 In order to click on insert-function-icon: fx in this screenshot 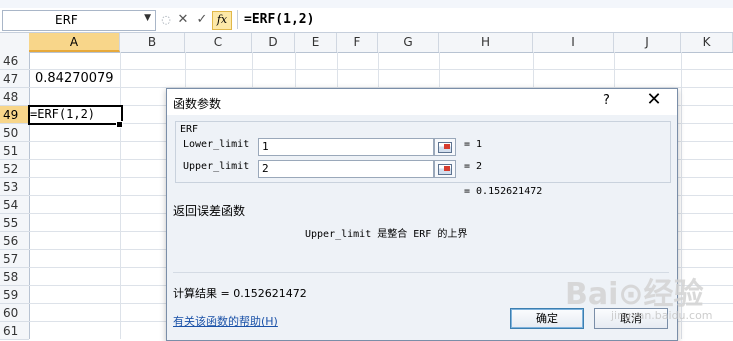, I will do `click(222, 20)`.